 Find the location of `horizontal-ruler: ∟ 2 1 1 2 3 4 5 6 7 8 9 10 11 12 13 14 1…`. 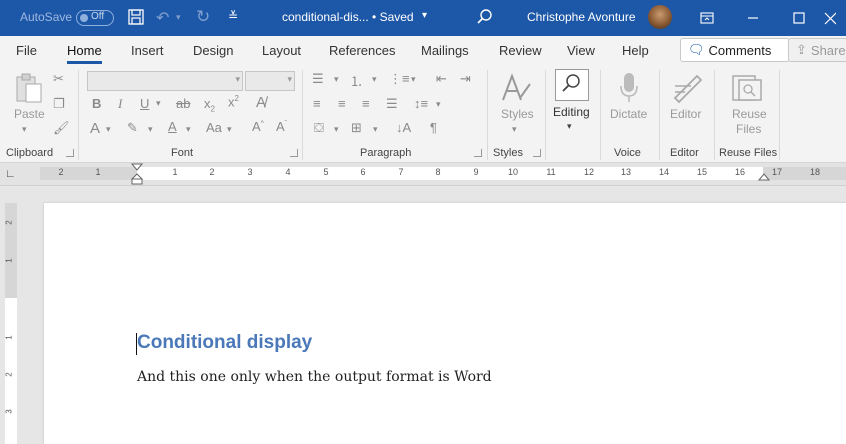

horizontal-ruler: ∟ 2 1 1 2 3 4 5 6 7 8 9 10 11 12 13 14 1… is located at coordinates (423, 174).